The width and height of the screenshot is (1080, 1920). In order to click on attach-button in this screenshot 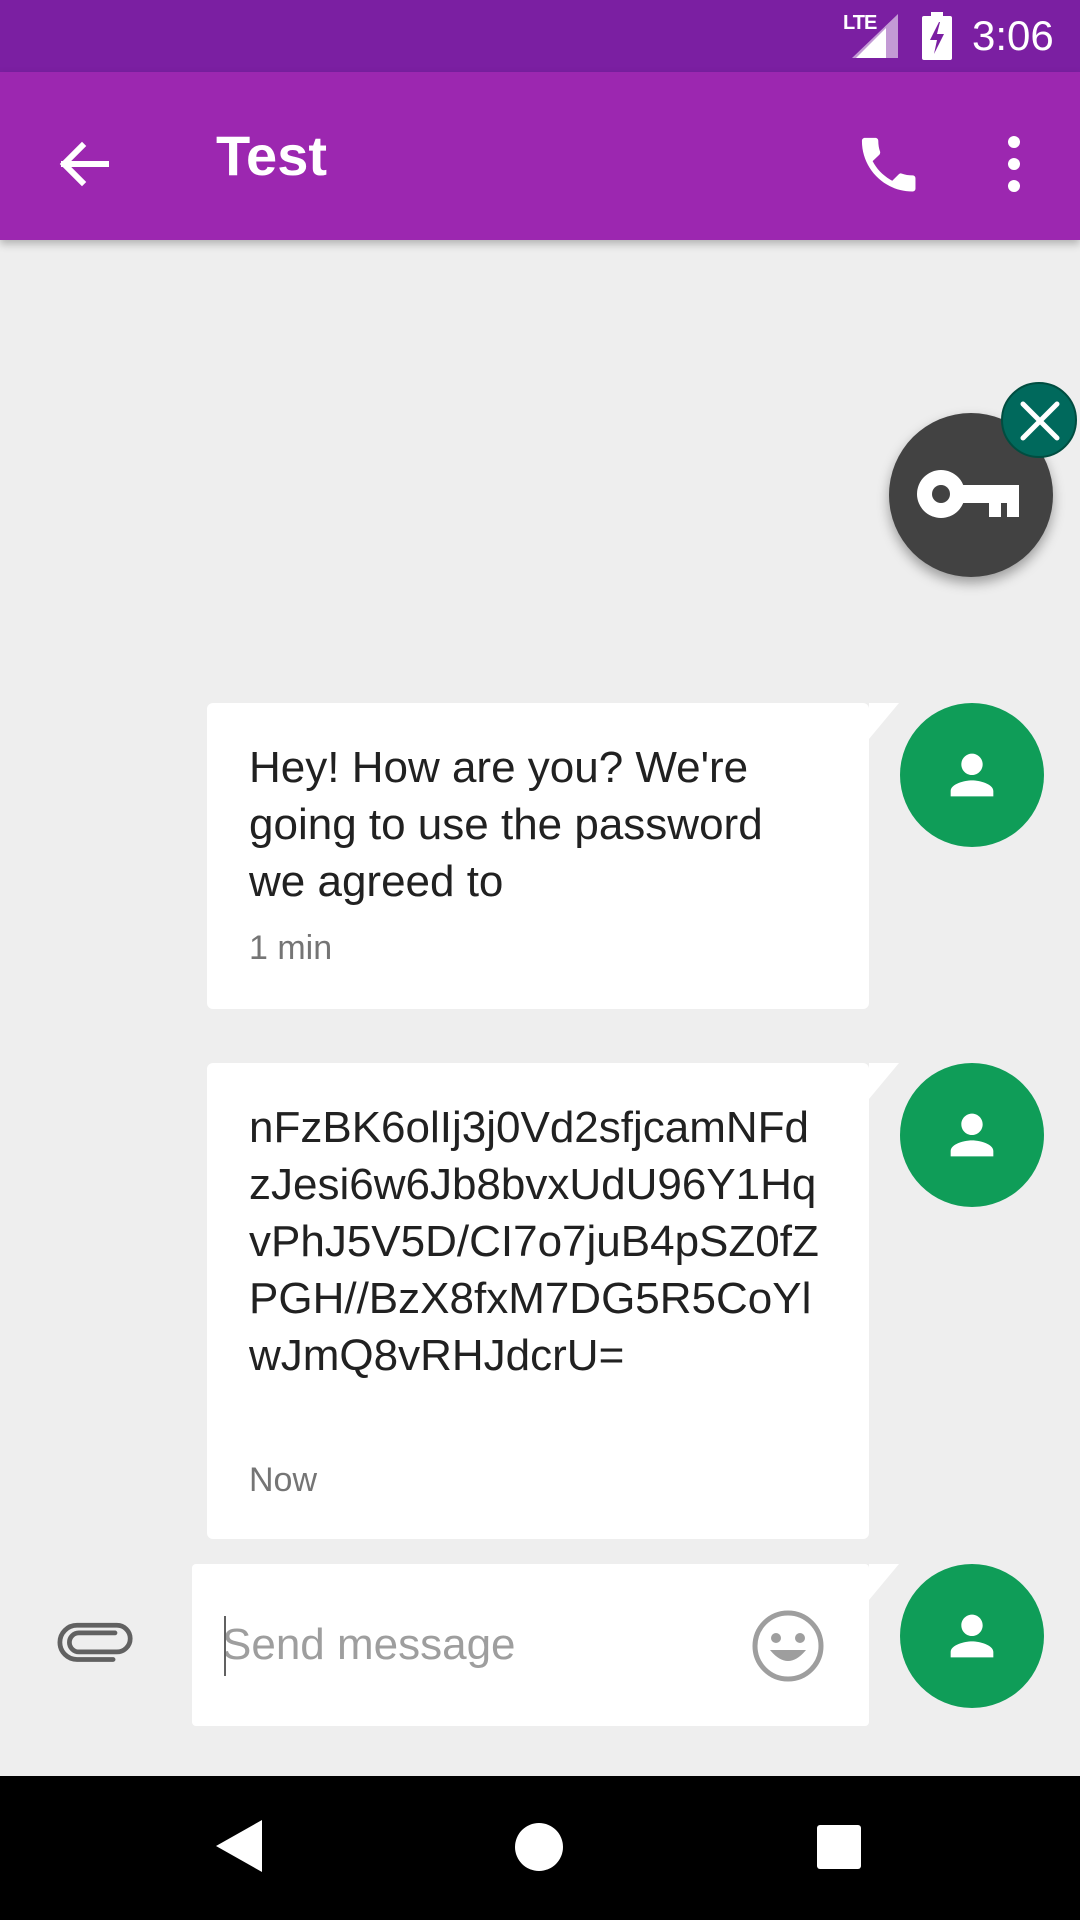, I will do `click(96, 1644)`.